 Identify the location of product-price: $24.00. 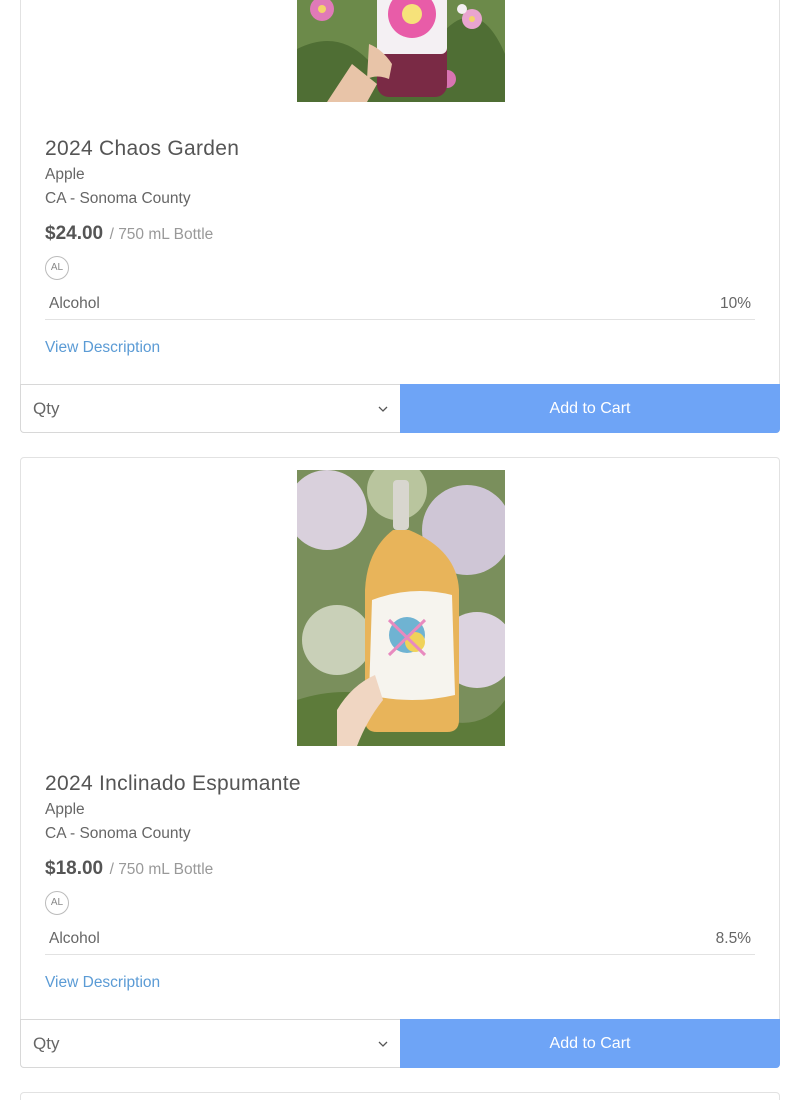
(74, 233).